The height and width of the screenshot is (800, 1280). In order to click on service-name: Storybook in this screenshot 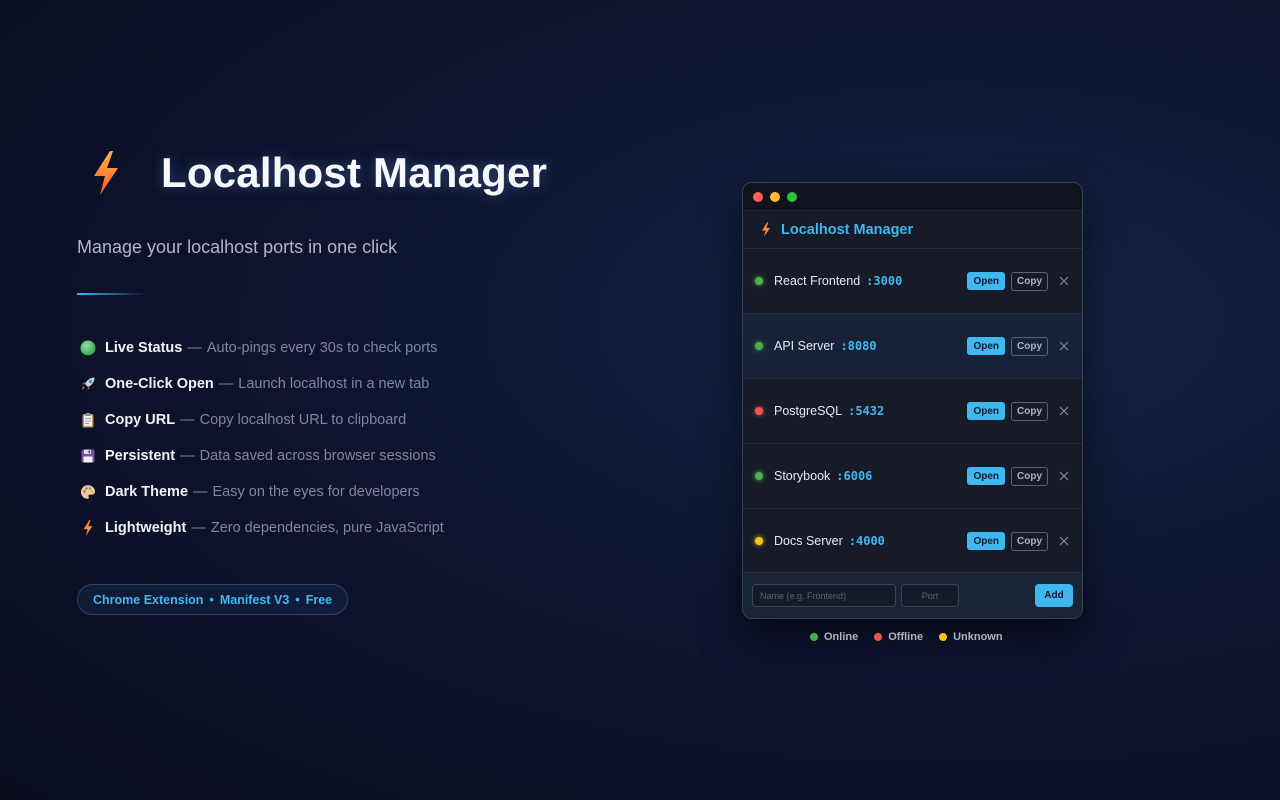, I will do `click(802, 476)`.